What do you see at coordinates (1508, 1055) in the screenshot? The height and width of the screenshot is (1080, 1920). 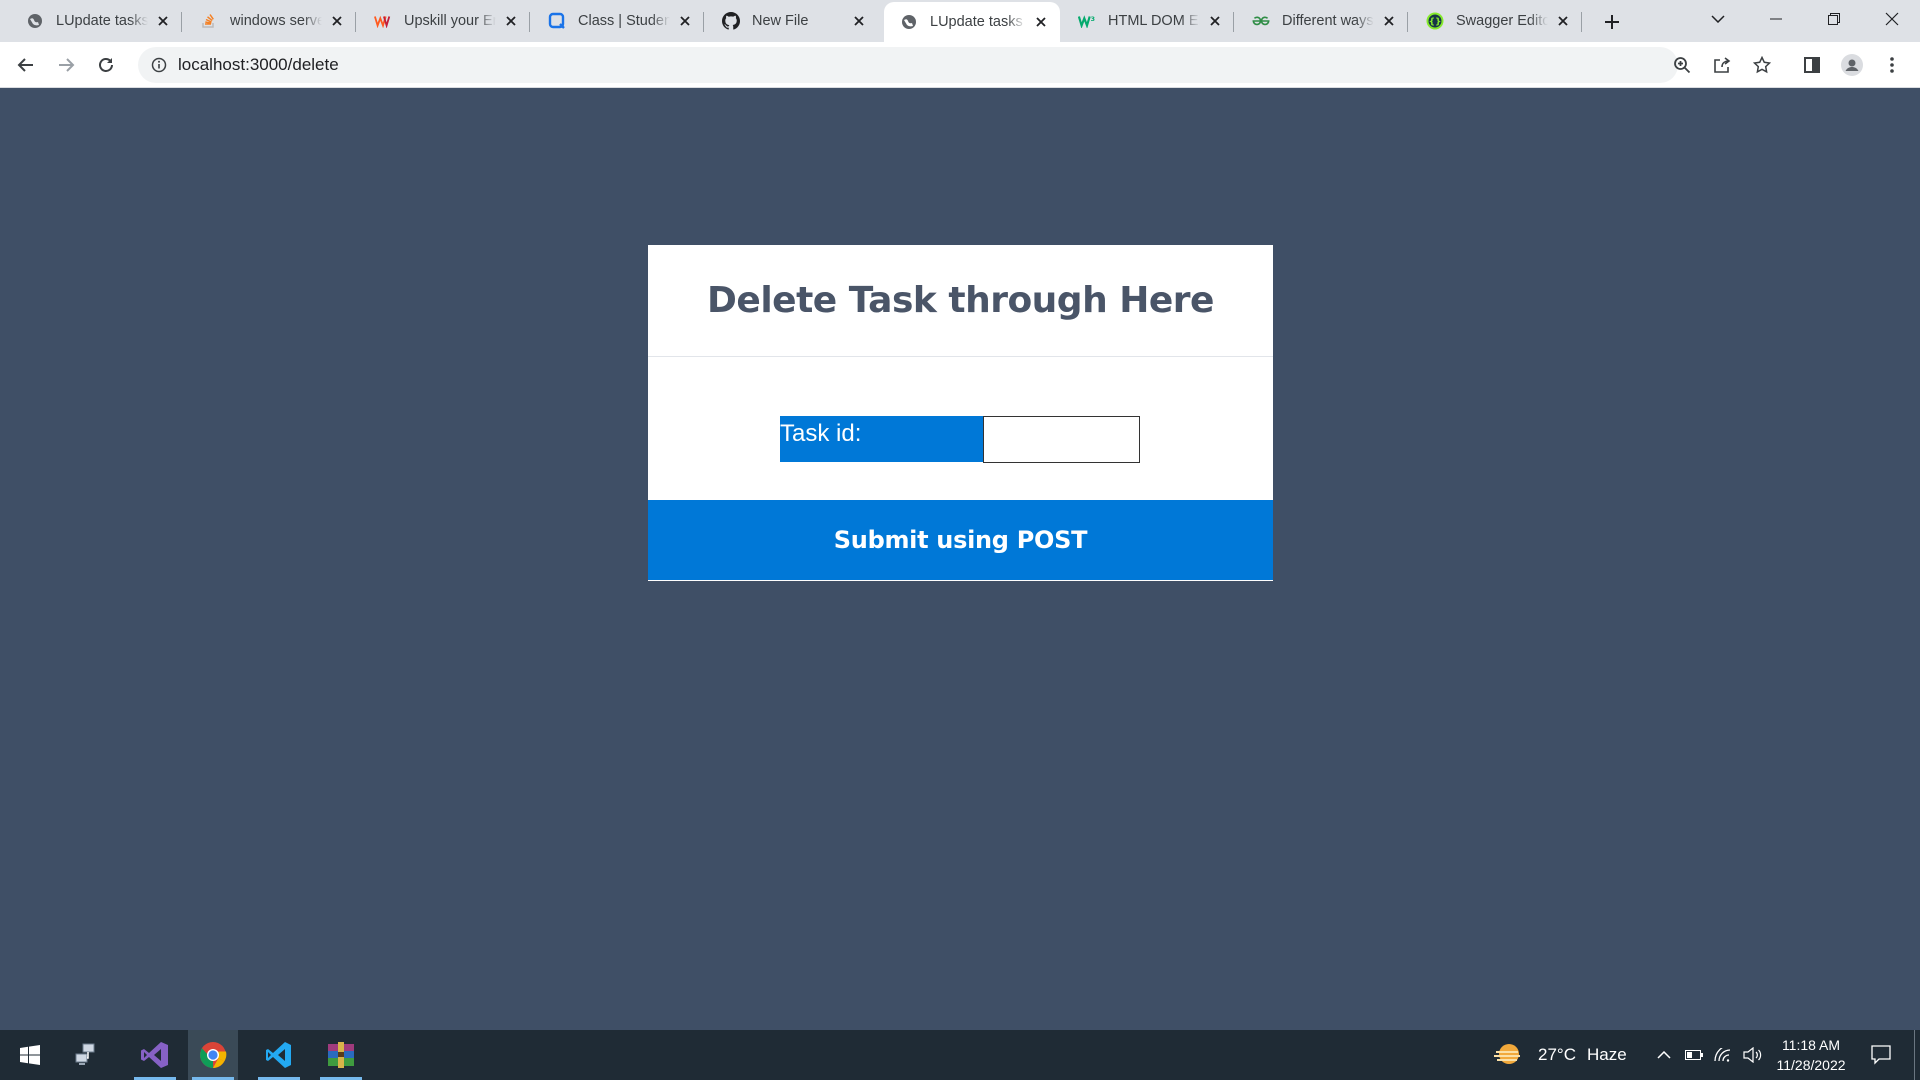 I see `weather-widget` at bounding box center [1508, 1055].